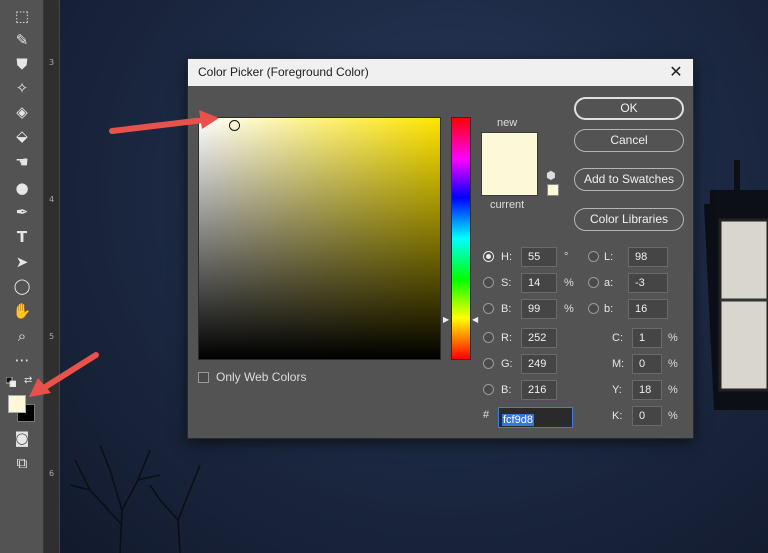 The image size is (768, 553). I want to click on red-input: 252, so click(539, 338).